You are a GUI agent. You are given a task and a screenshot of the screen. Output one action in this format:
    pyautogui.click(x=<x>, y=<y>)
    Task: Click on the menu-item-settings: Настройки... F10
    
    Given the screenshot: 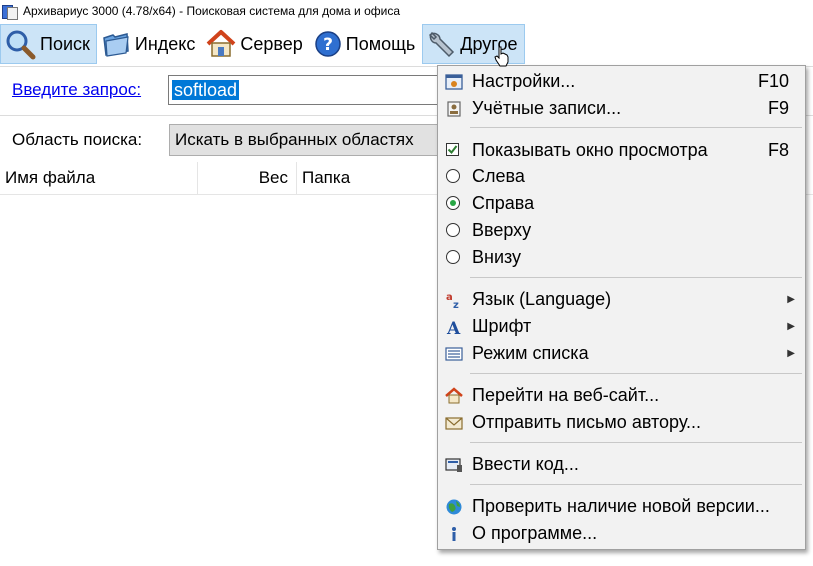 What is the action you would take?
    pyautogui.click(x=621, y=81)
    